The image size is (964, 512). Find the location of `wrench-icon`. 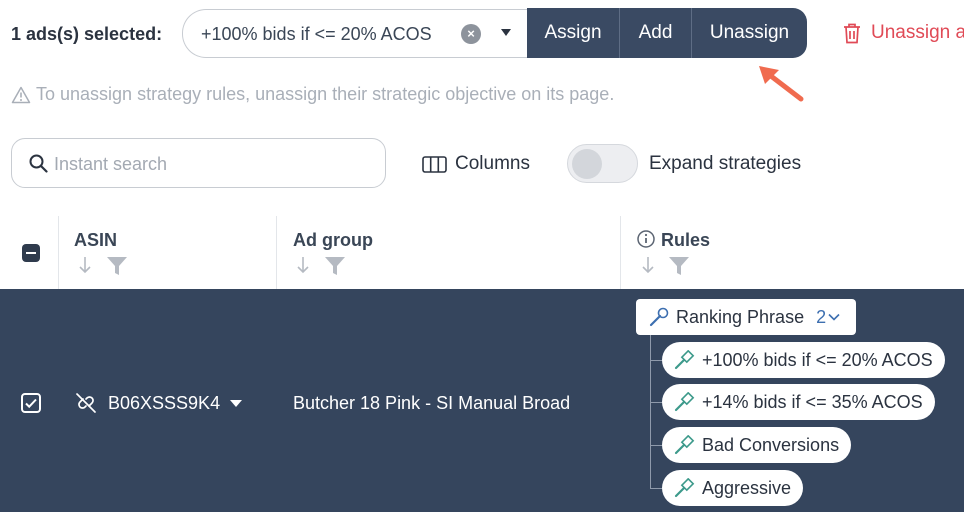

wrench-icon is located at coordinates (659, 317).